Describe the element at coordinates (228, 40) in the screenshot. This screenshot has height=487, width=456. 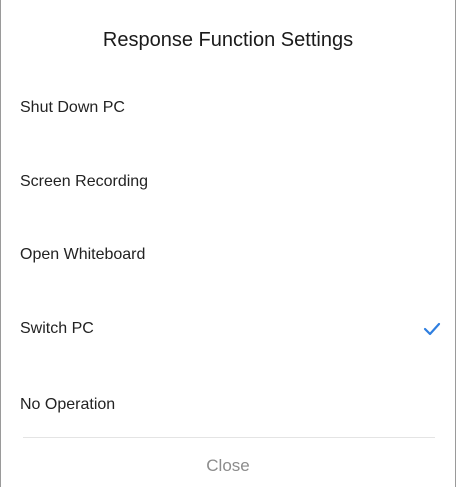
I see `dialog-title: Response Function Settings` at that location.